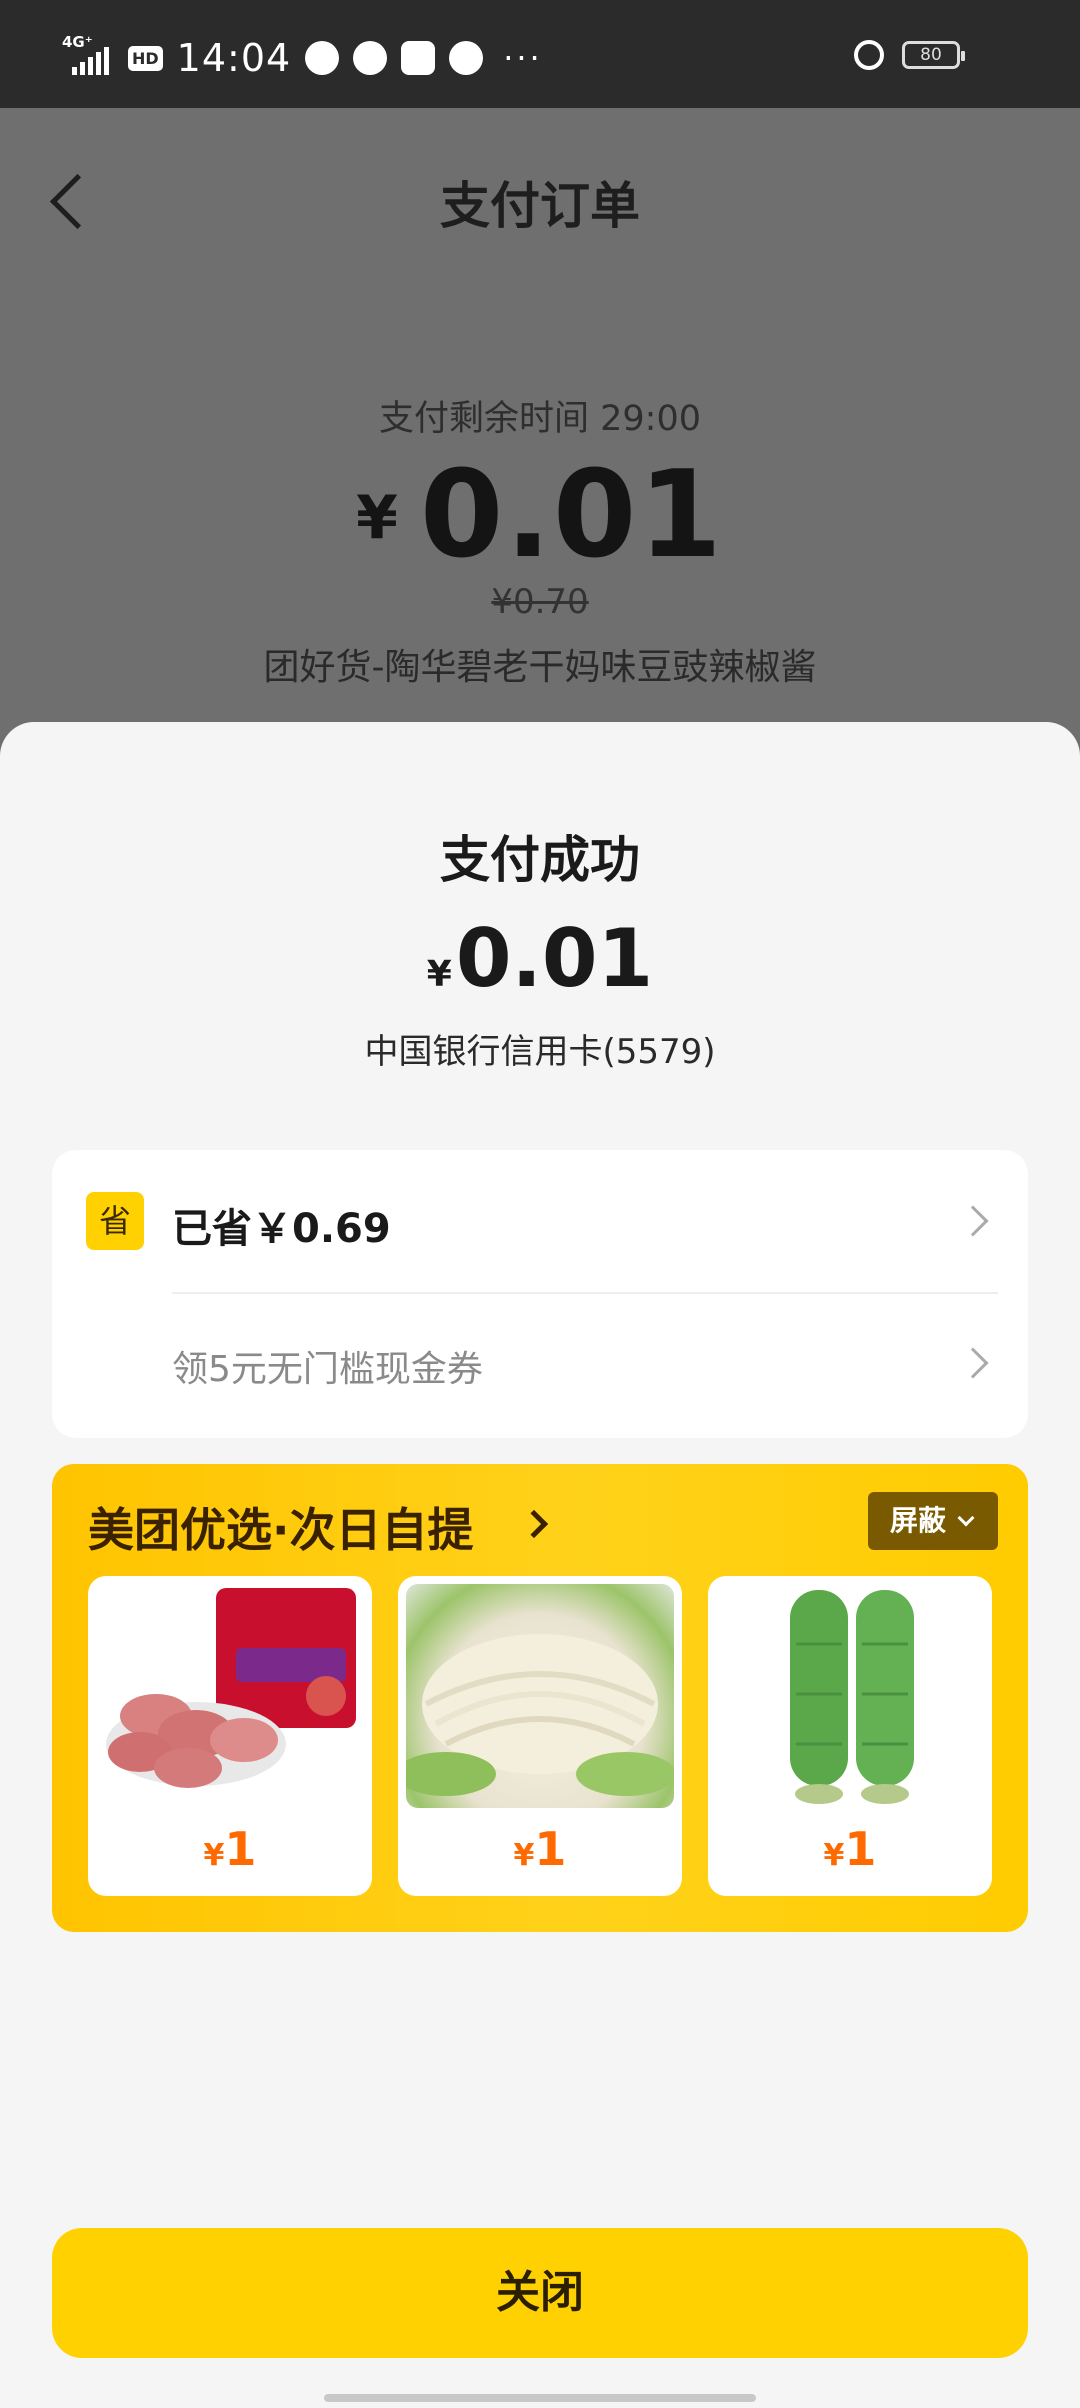 This screenshot has height=2408, width=1080. I want to click on alarm-icon, so click(869, 55).